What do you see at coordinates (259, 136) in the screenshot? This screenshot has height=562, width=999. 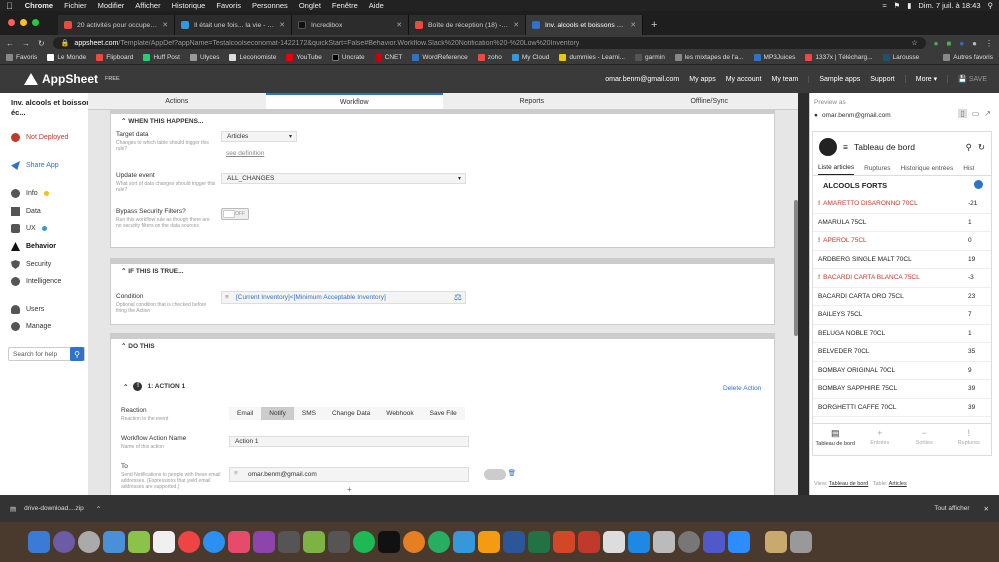 I see `target-data-select: Articles ▾` at bounding box center [259, 136].